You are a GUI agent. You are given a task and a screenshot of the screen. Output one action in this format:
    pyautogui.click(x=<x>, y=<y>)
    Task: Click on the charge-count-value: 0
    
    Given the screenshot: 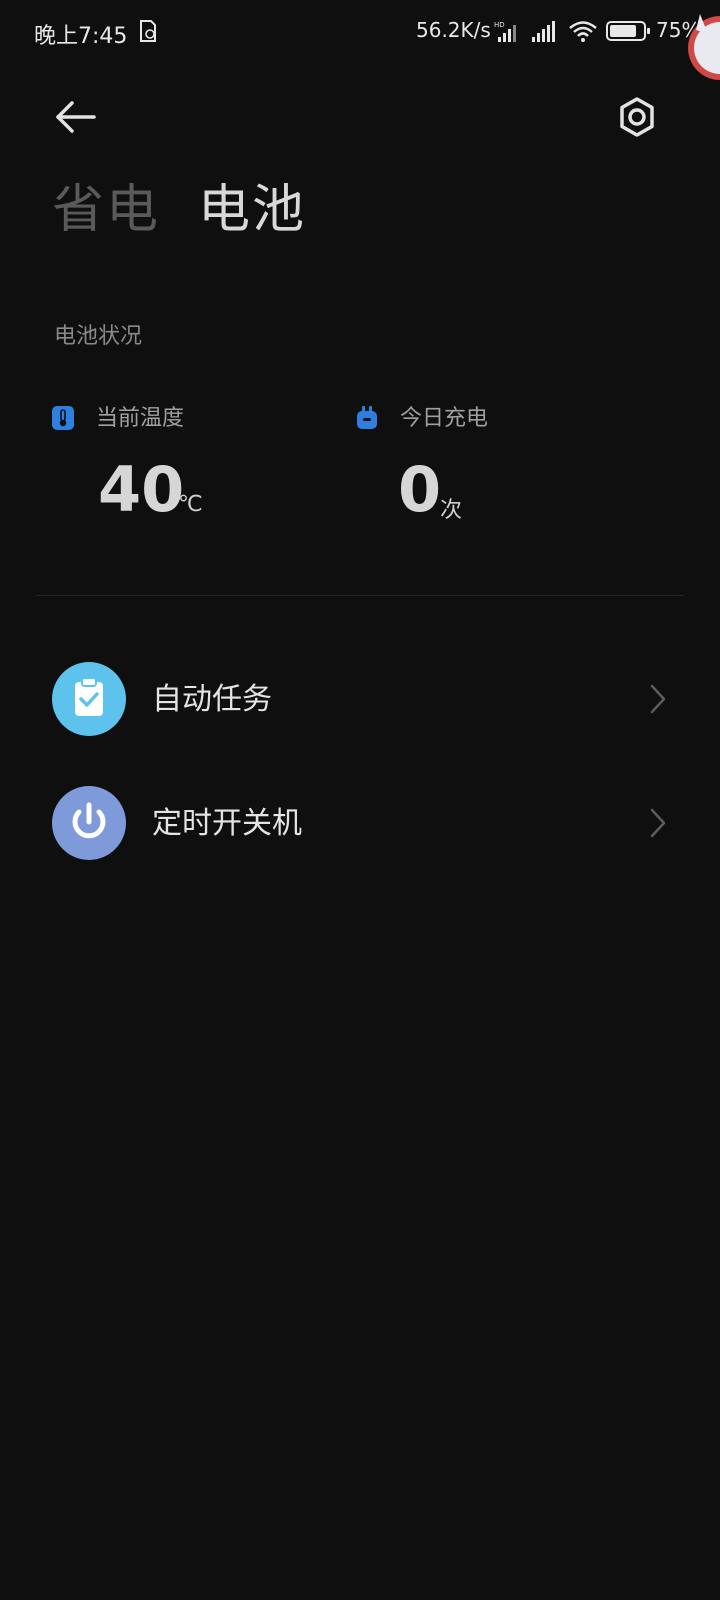 What is the action you would take?
    pyautogui.click(x=420, y=489)
    